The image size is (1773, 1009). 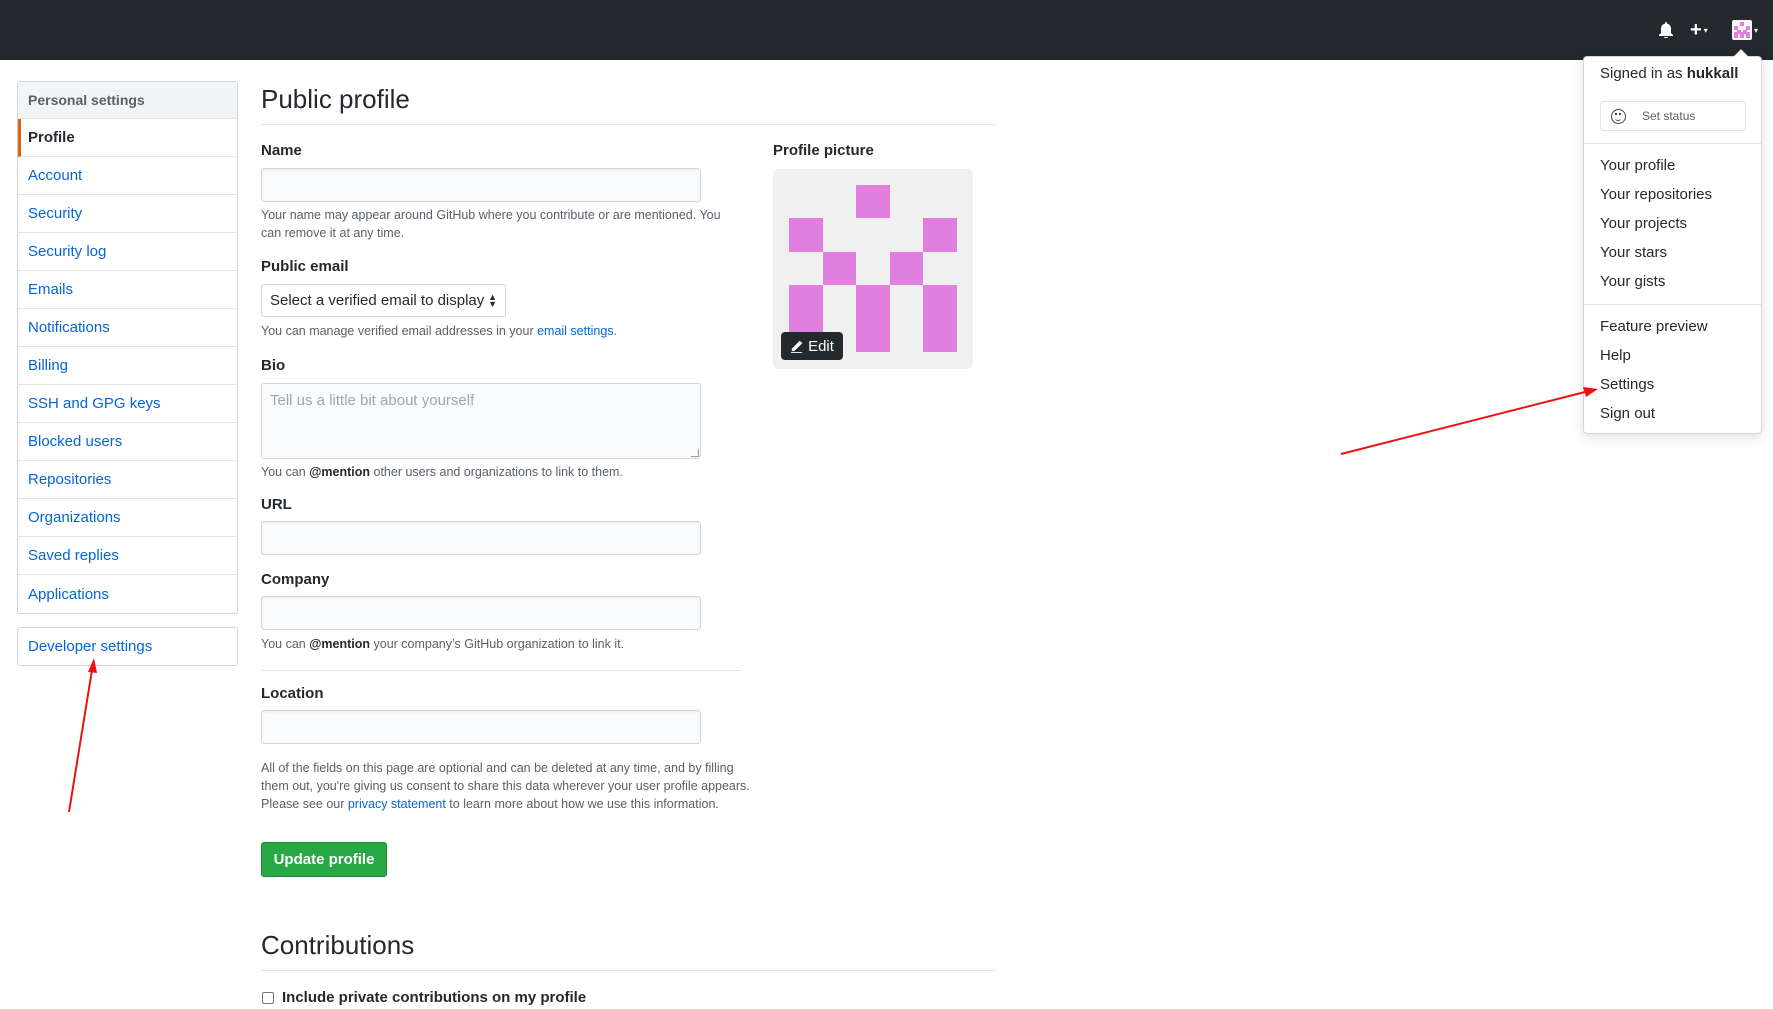 What do you see at coordinates (127, 556) in the screenshot?
I see `sidebar-item-saved-replies: Saved replies` at bounding box center [127, 556].